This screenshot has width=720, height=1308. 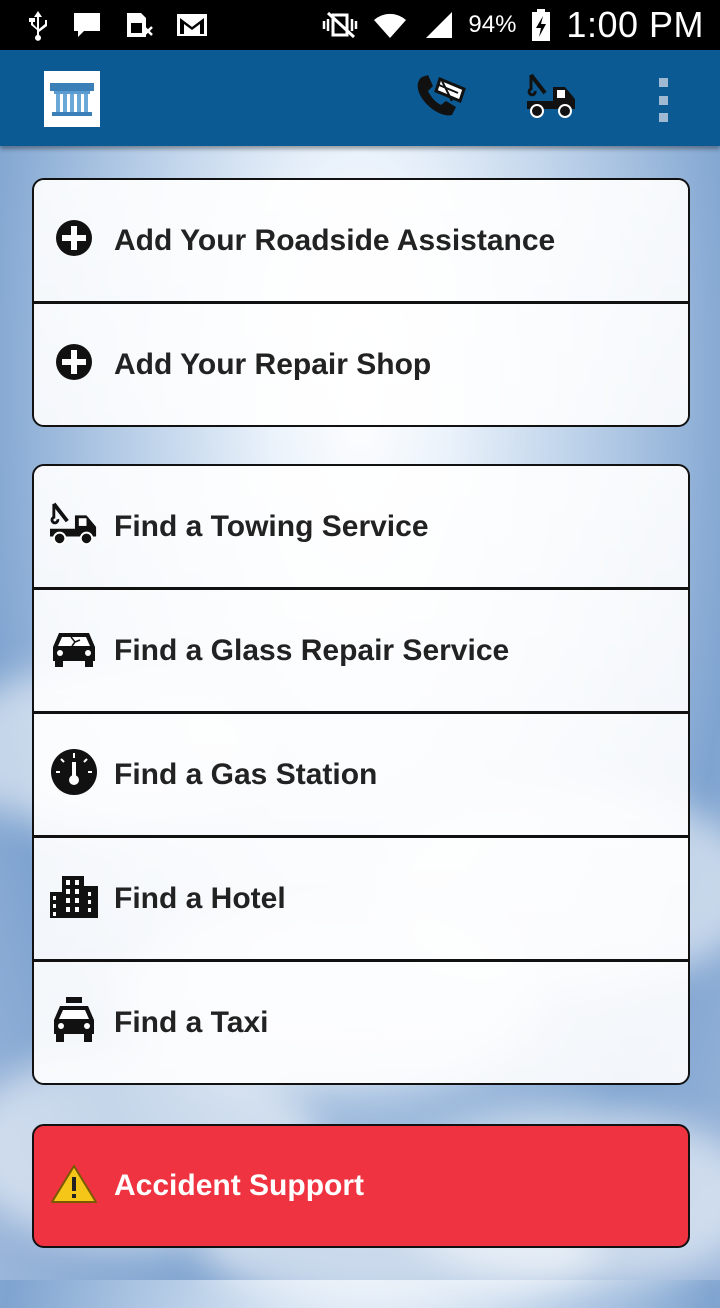 I want to click on find-glass-repair-row: Find a Glass Repair Service, so click(x=361, y=652).